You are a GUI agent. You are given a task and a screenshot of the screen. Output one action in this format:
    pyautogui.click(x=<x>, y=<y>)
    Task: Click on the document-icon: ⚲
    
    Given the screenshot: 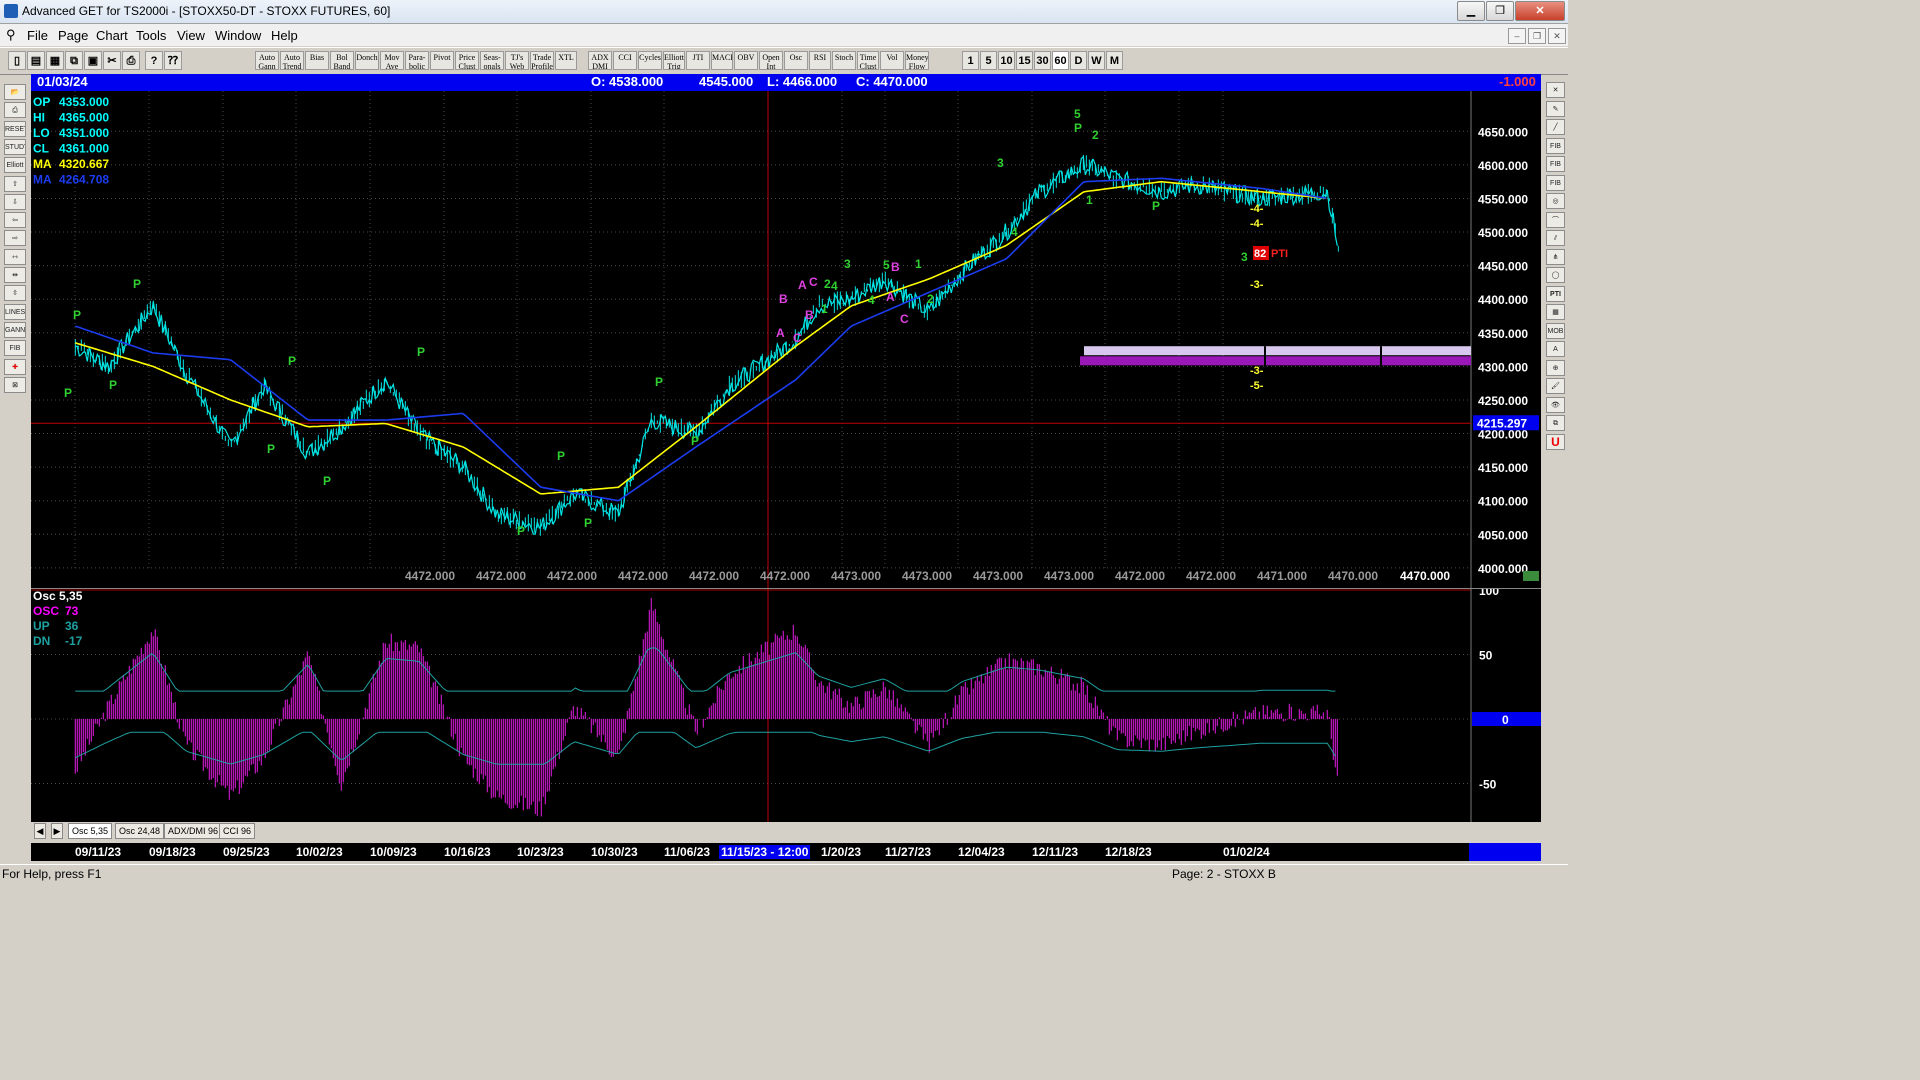 What is the action you would take?
    pyautogui.click(x=11, y=35)
    